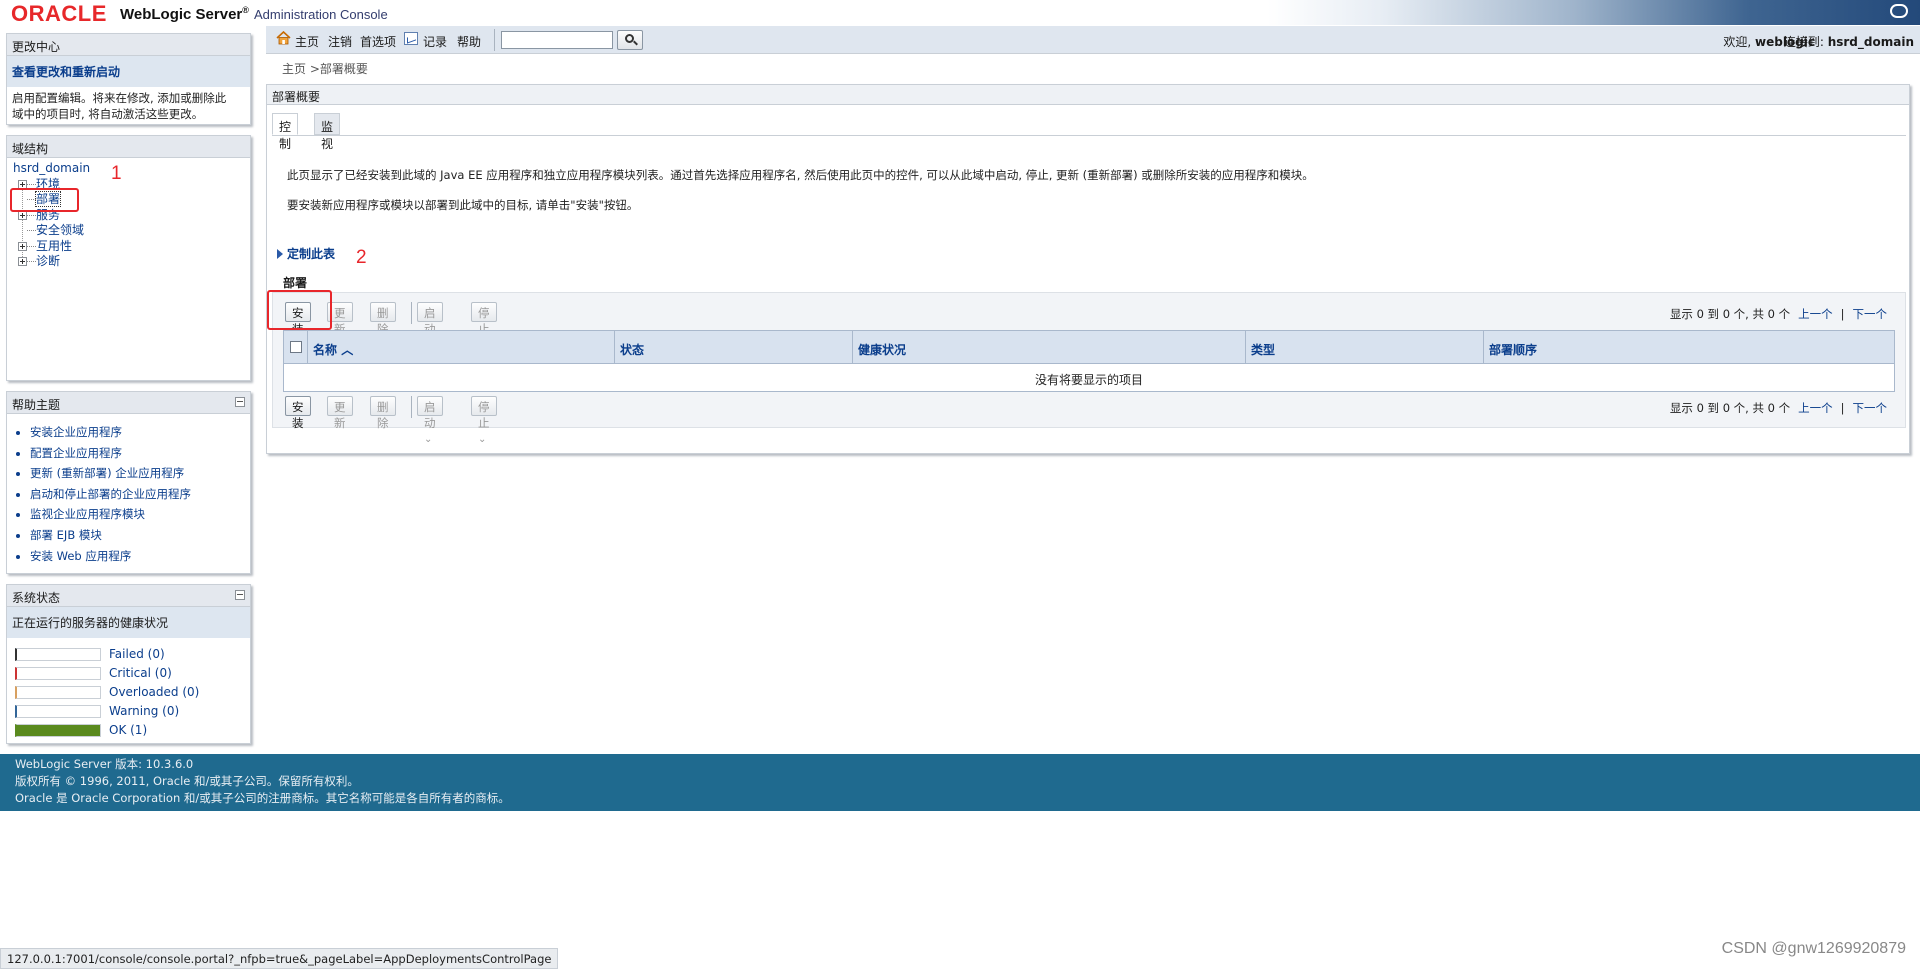  Describe the element at coordinates (76, 453) in the screenshot. I see `help-link: 配置企业应用程序` at that location.